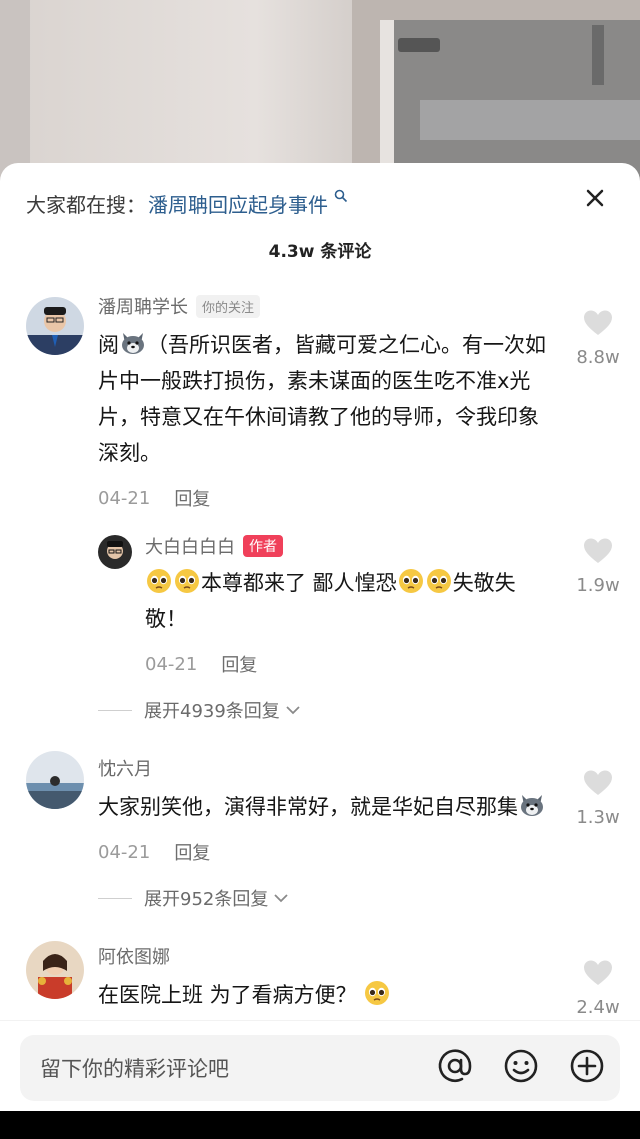 Image resolution: width=640 pixels, height=1139 pixels. I want to click on input-actions, so click(521, 1068).